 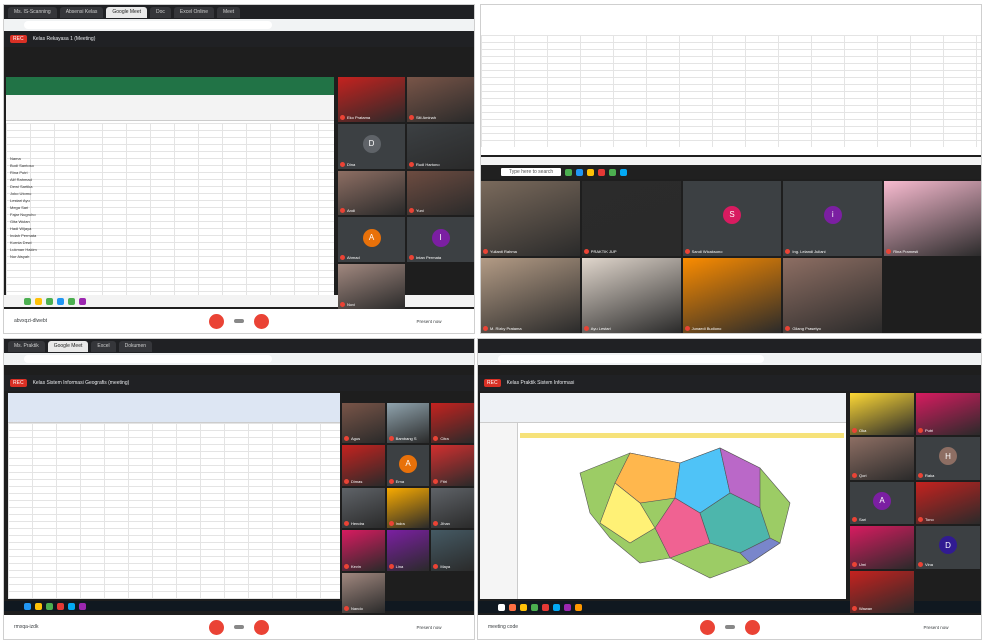 I want to click on browser-tabs: Ms. Praktik Google Meet Excel Dokumen, so click(x=239, y=346).